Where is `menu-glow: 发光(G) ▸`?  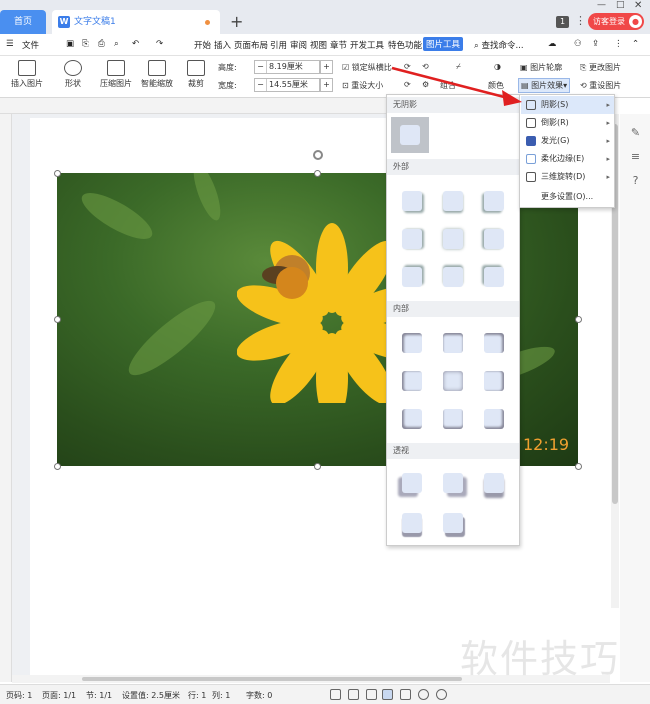
menu-glow: 发光(G) ▸ is located at coordinates (567, 141).